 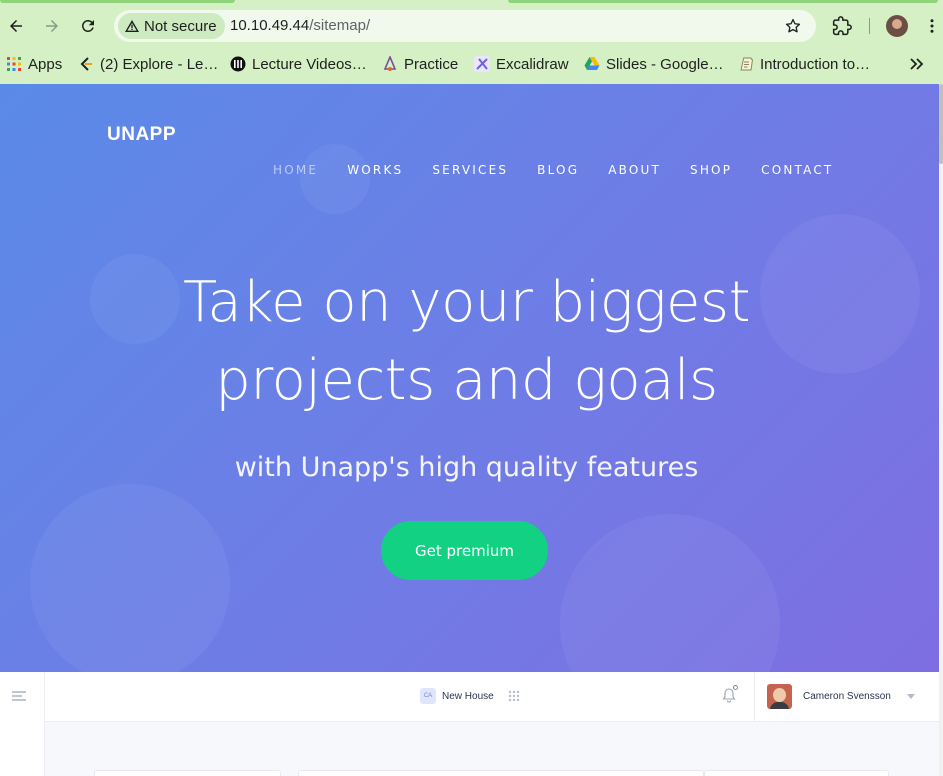 I want to click on back-button, so click(x=16, y=26).